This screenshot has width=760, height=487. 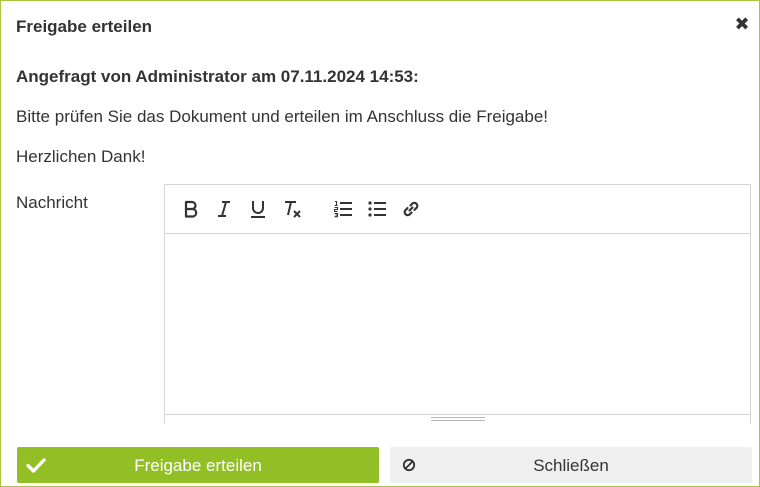 I want to click on editor-toolbar, so click(x=457, y=209).